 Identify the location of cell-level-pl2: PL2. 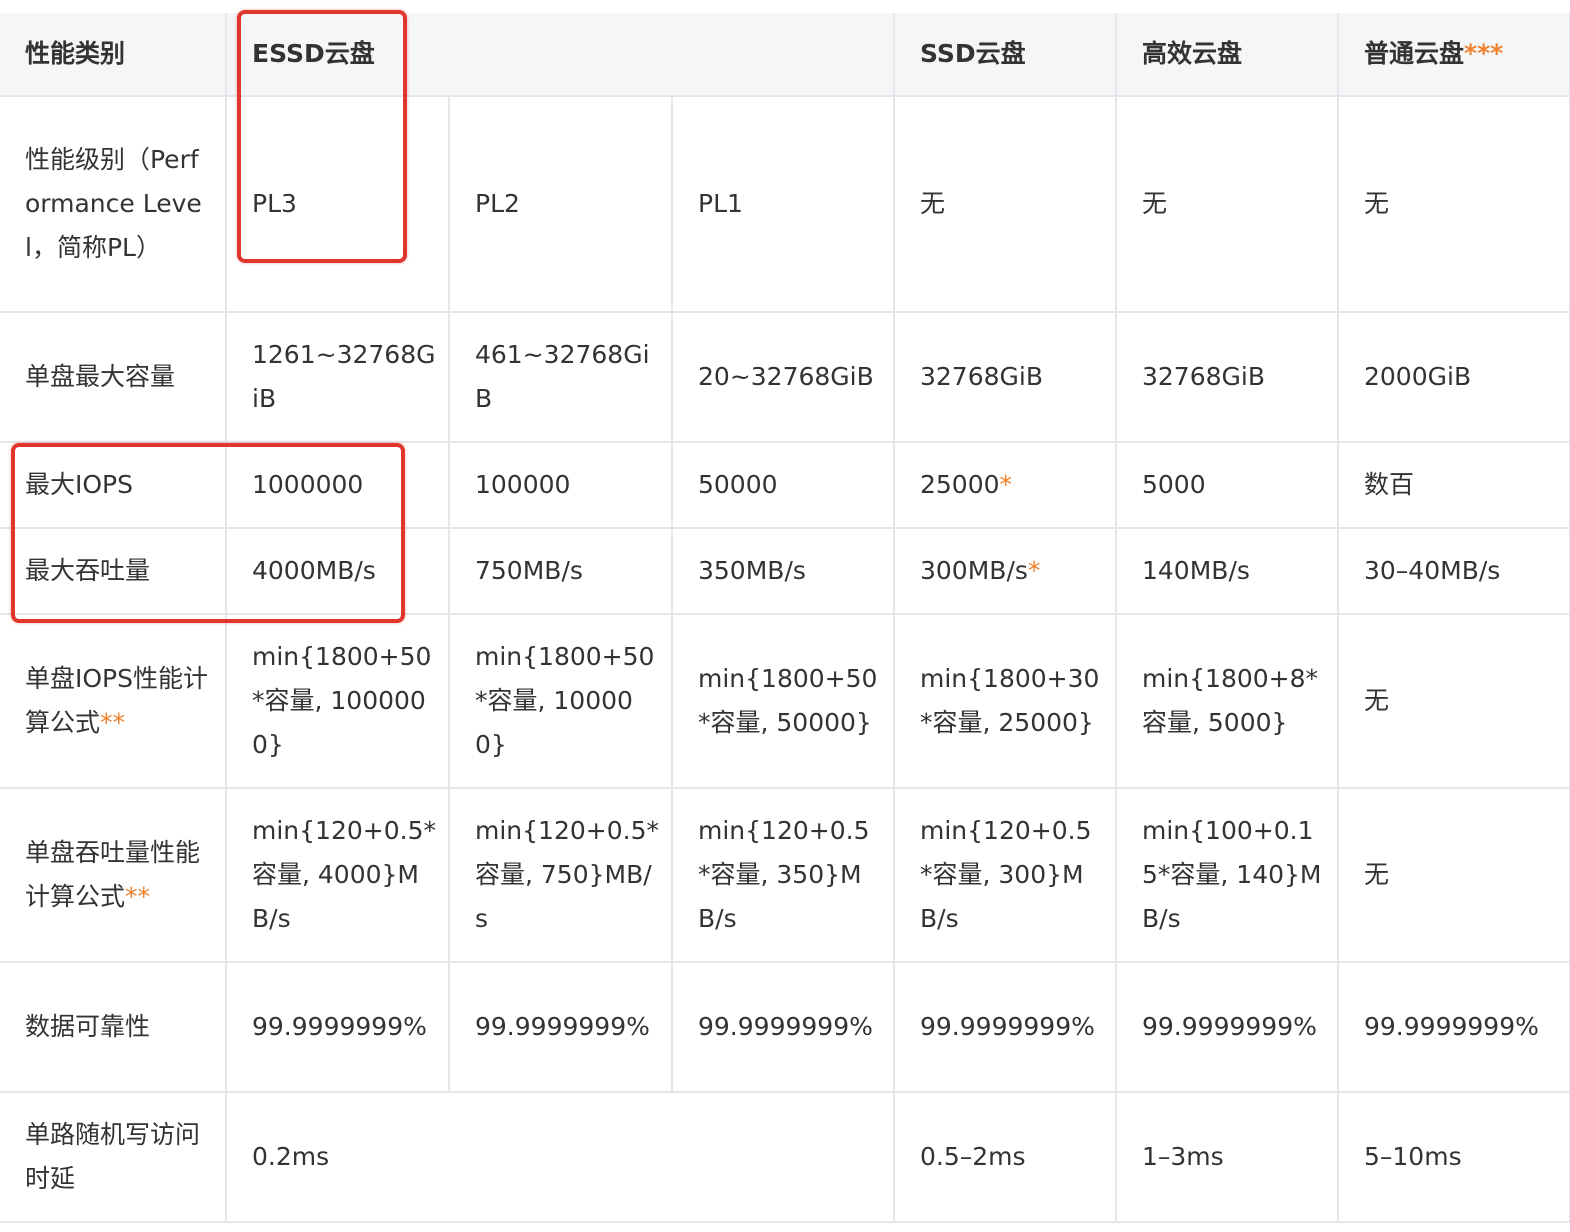
(560, 204).